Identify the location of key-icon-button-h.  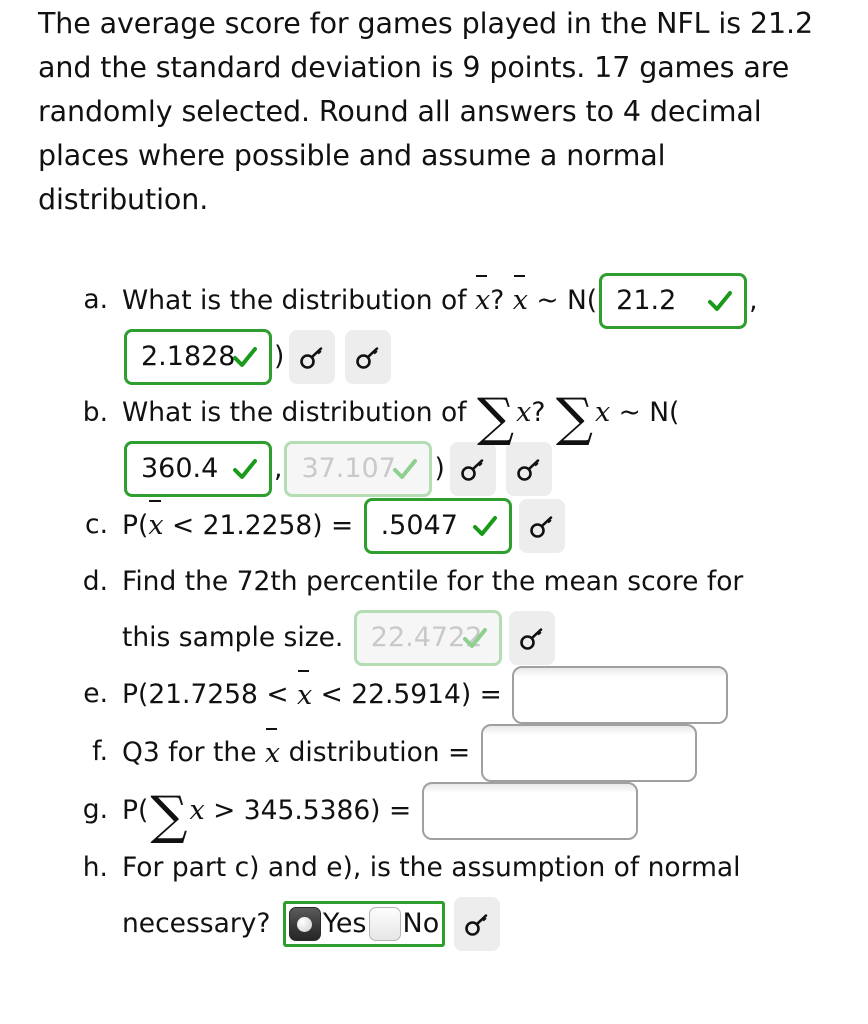
(477, 924).